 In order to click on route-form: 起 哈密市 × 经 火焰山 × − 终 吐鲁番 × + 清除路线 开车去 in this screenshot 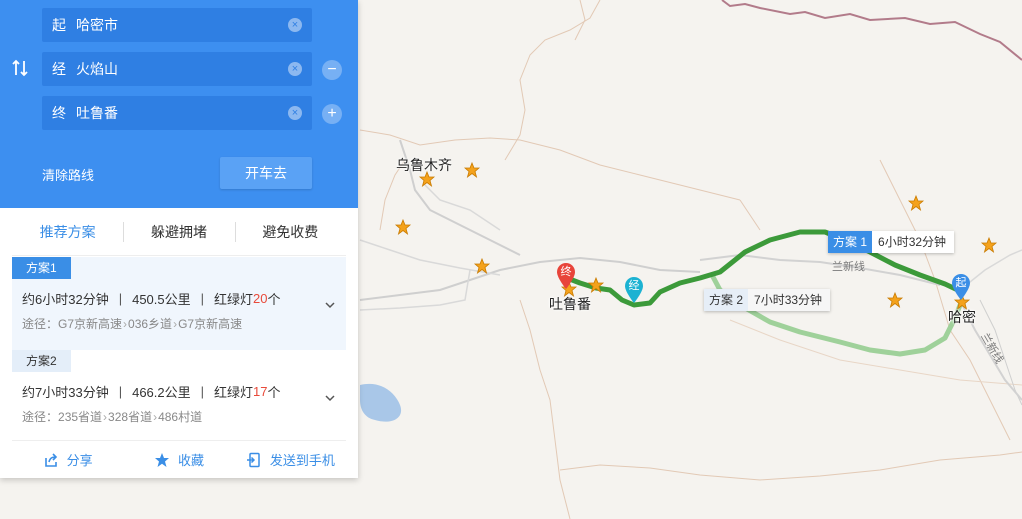, I will do `click(179, 104)`.